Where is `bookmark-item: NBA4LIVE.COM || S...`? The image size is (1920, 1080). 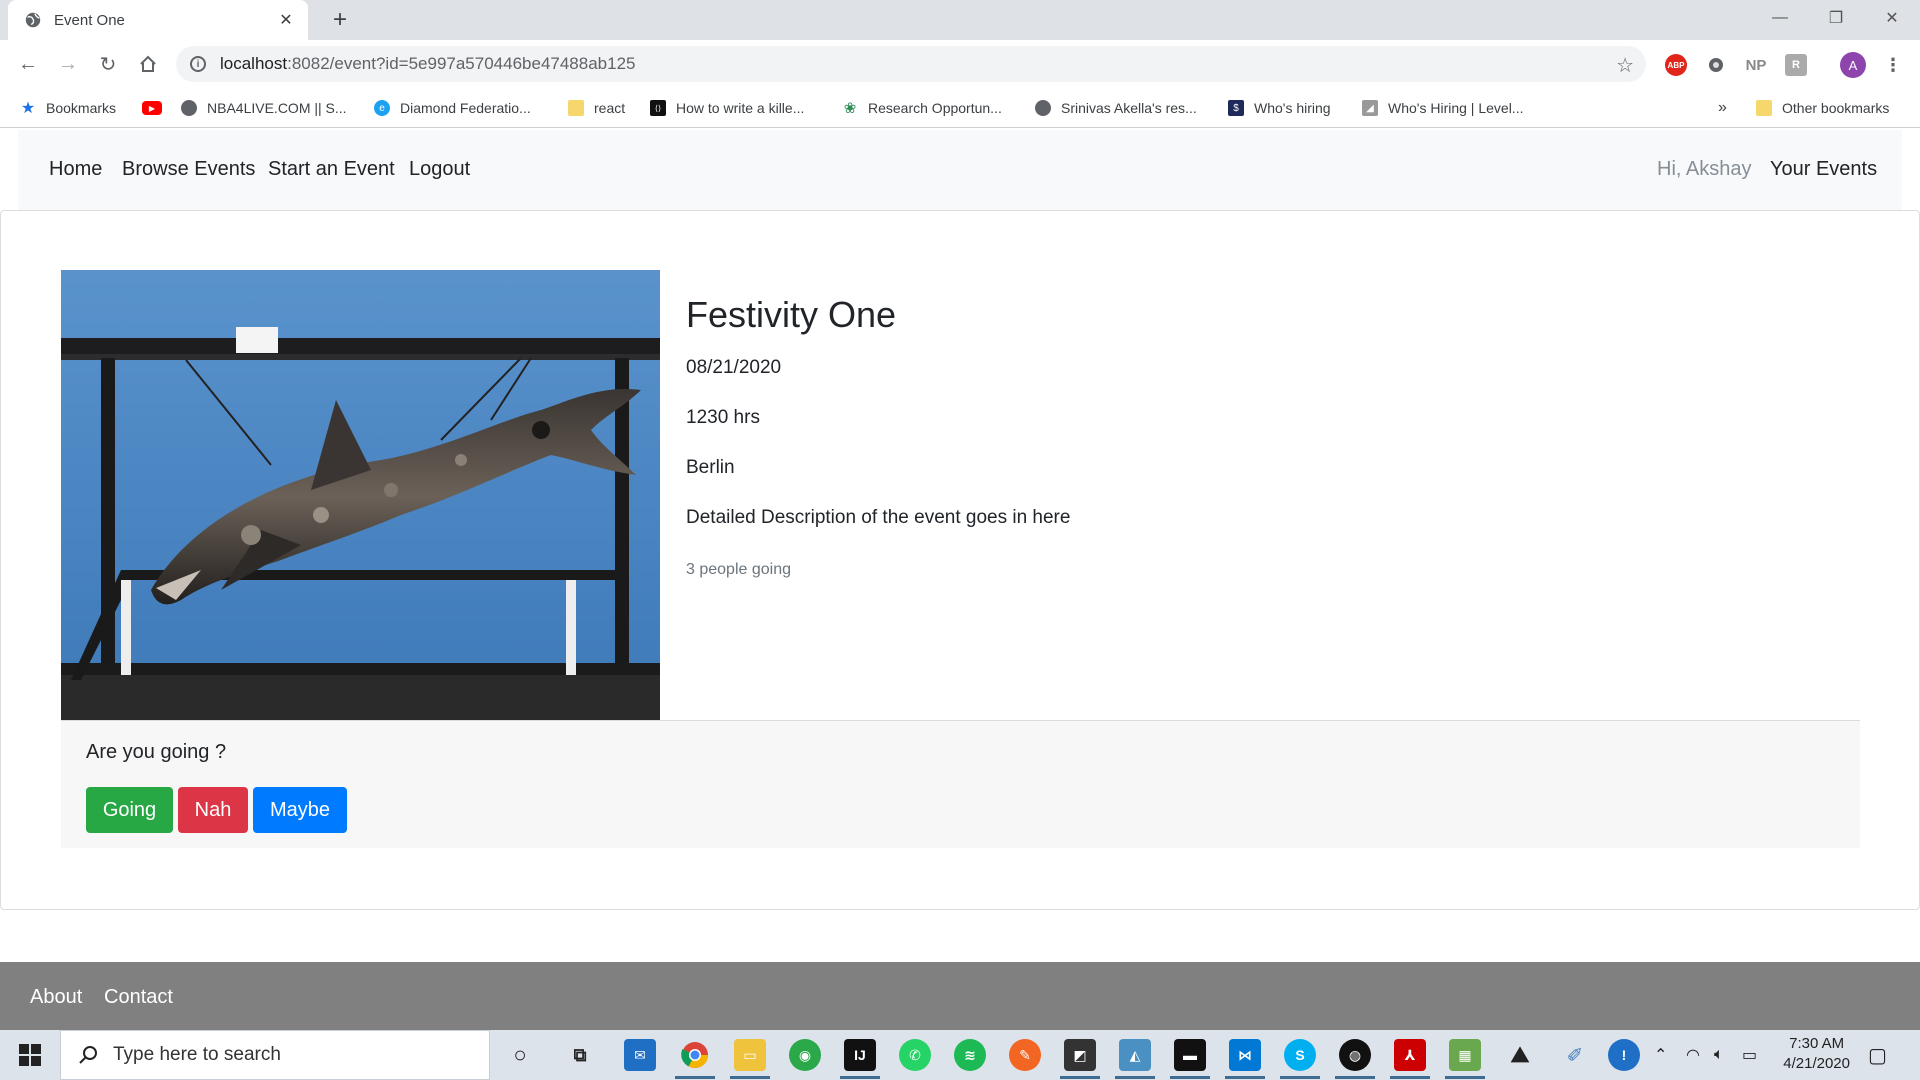 bookmark-item: NBA4LIVE.COM || S... is located at coordinates (264, 108).